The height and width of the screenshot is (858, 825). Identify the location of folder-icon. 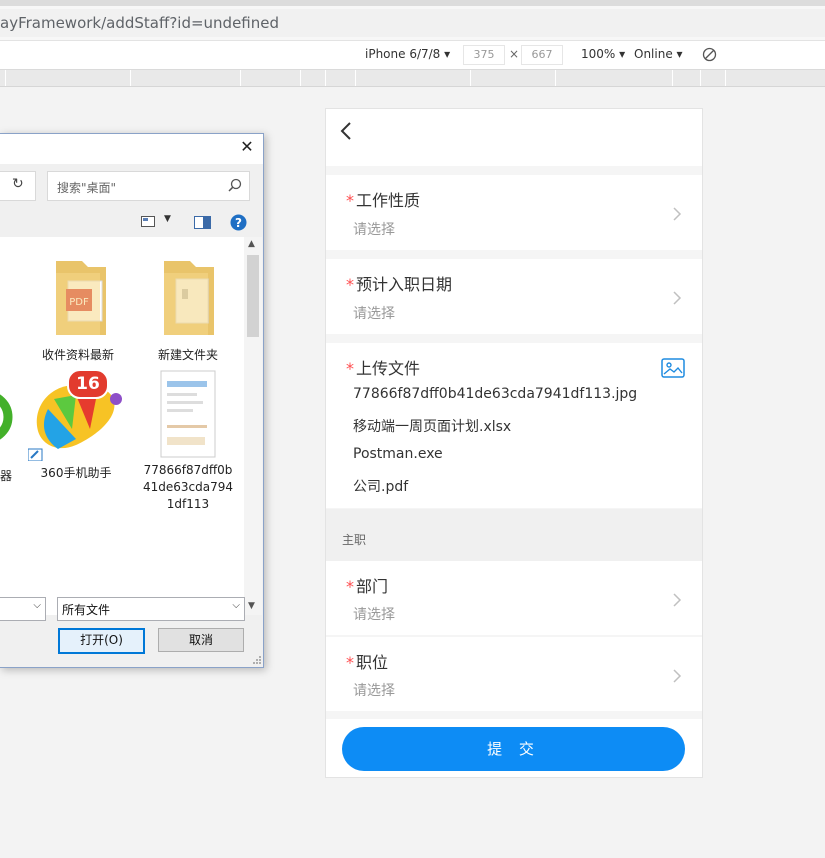
(189, 298).